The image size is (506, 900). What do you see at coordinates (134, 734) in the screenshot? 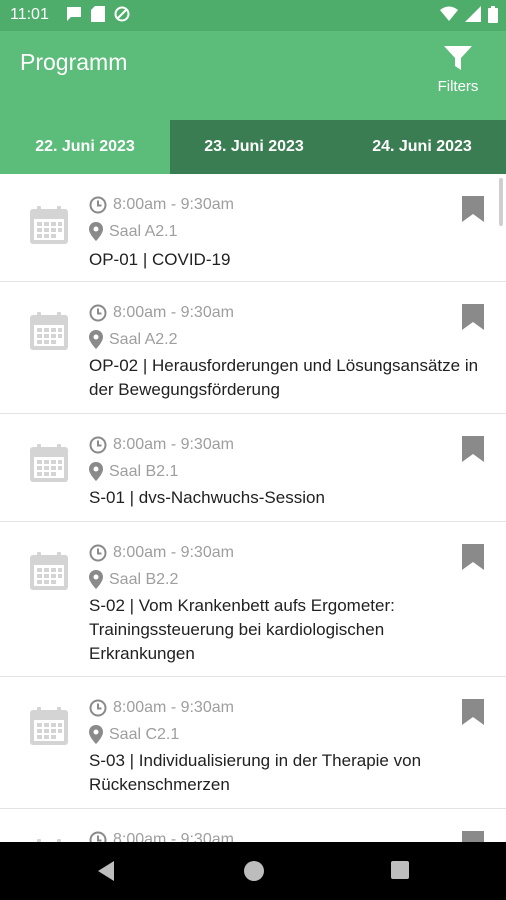
I see `session-room: Saal C2.1` at bounding box center [134, 734].